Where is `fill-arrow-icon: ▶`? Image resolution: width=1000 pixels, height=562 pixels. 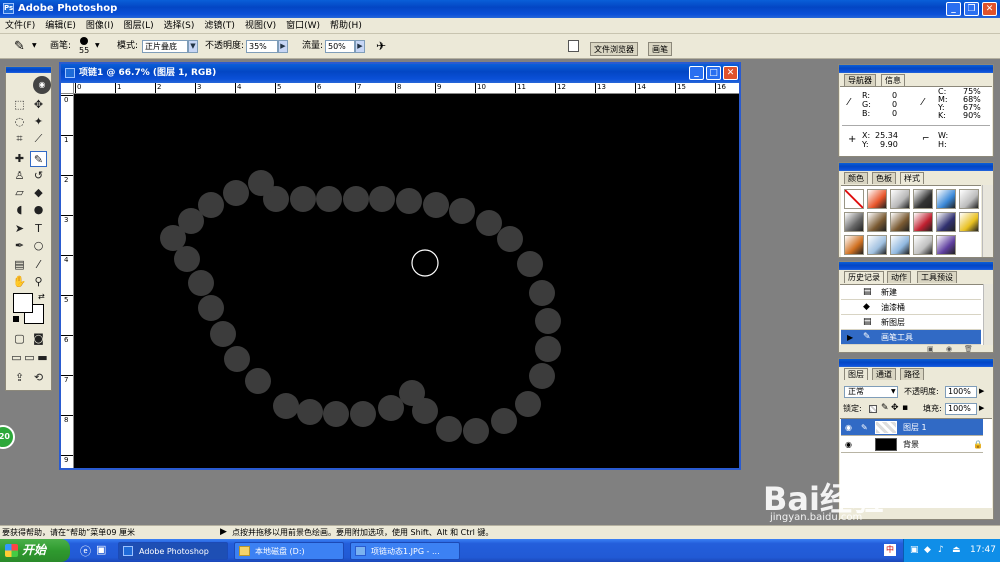 fill-arrow-icon: ▶ is located at coordinates (981, 408).